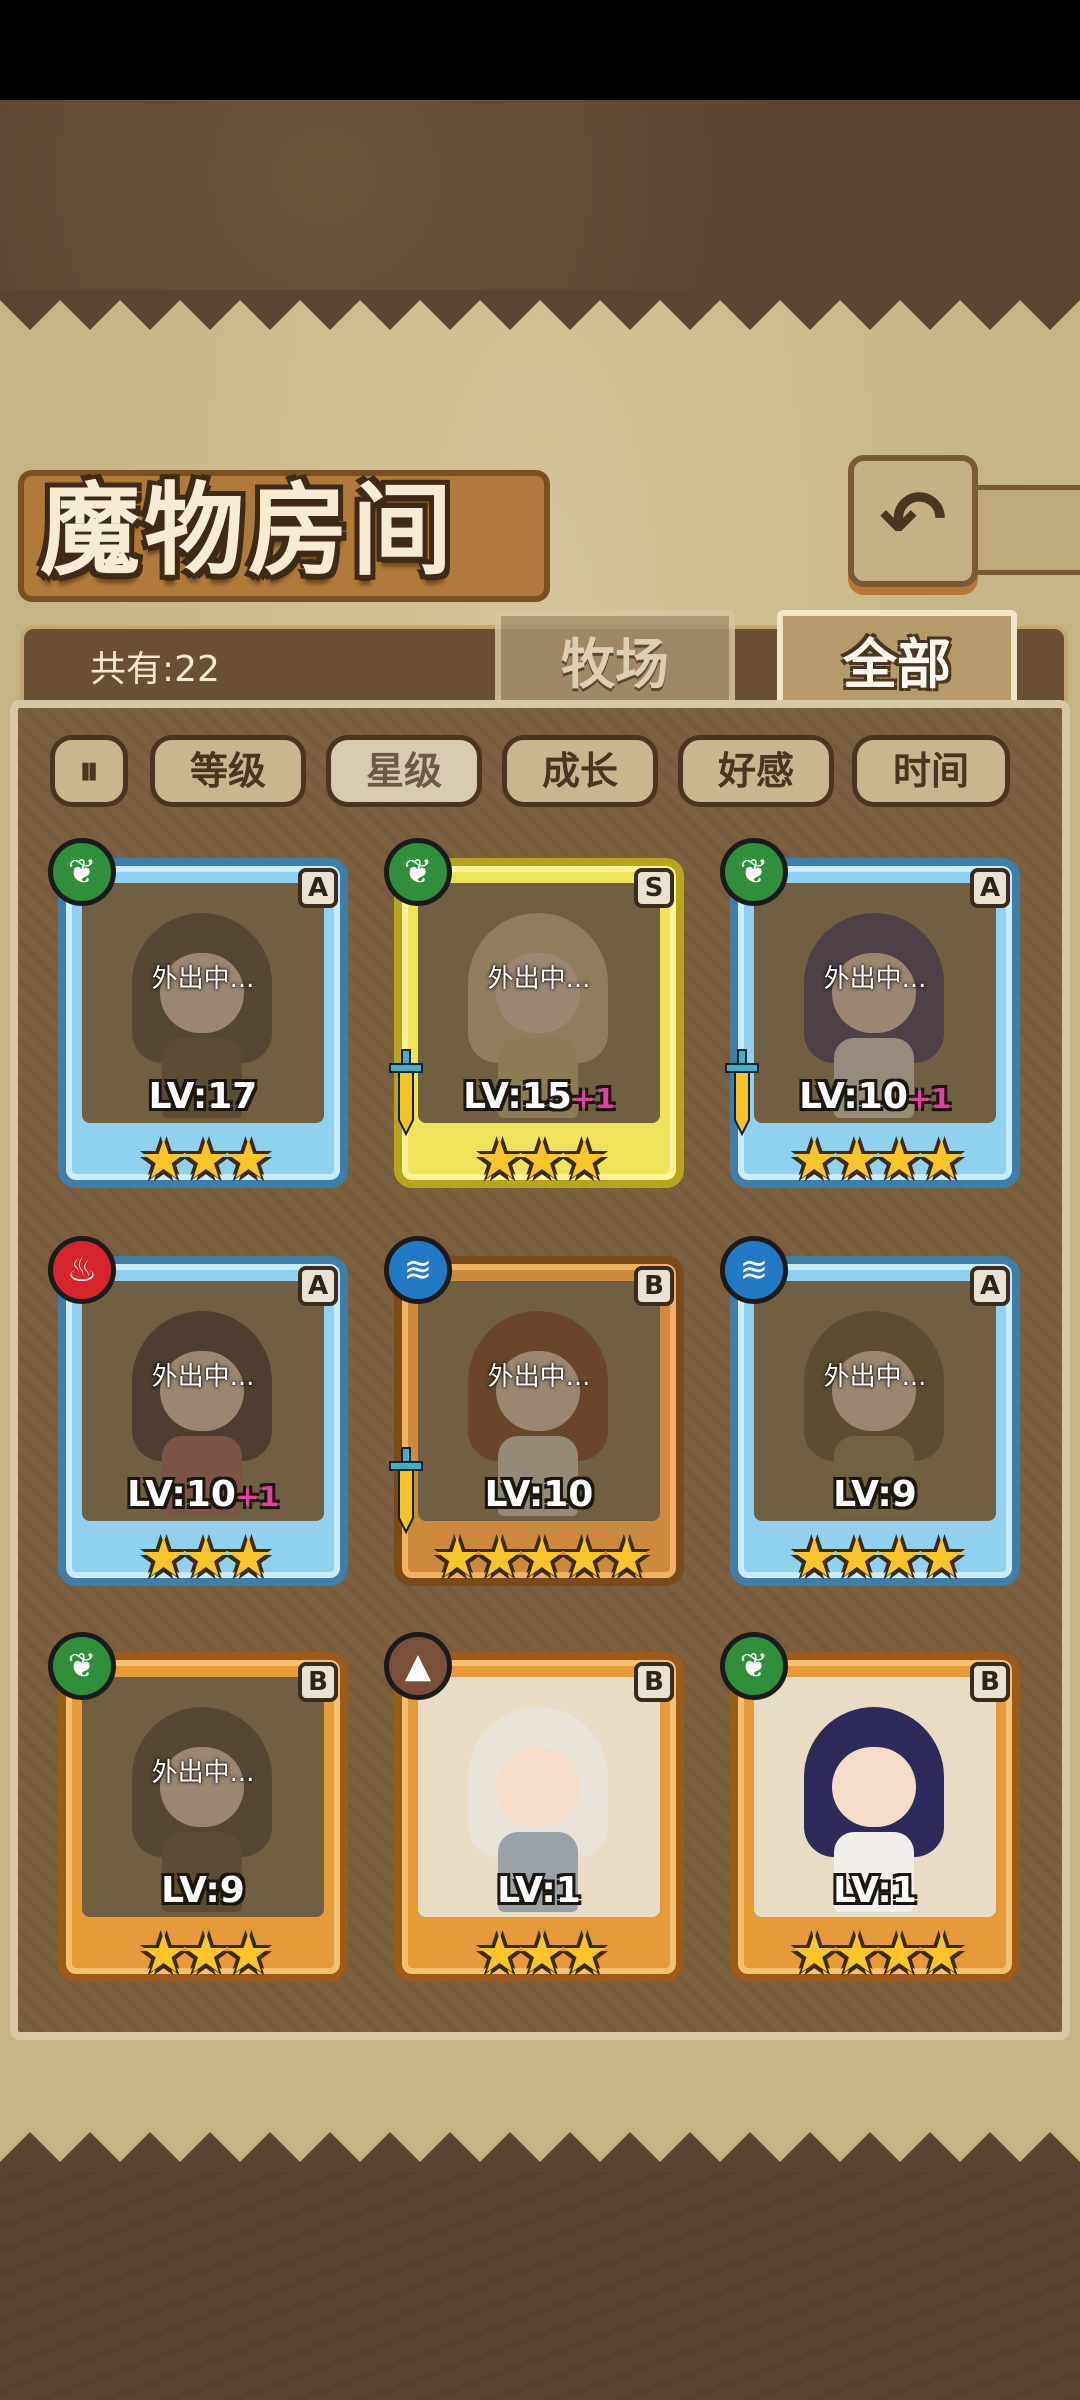  Describe the element at coordinates (404, 771) in the screenshot. I see `sort-by-stars-button: 星级` at that location.